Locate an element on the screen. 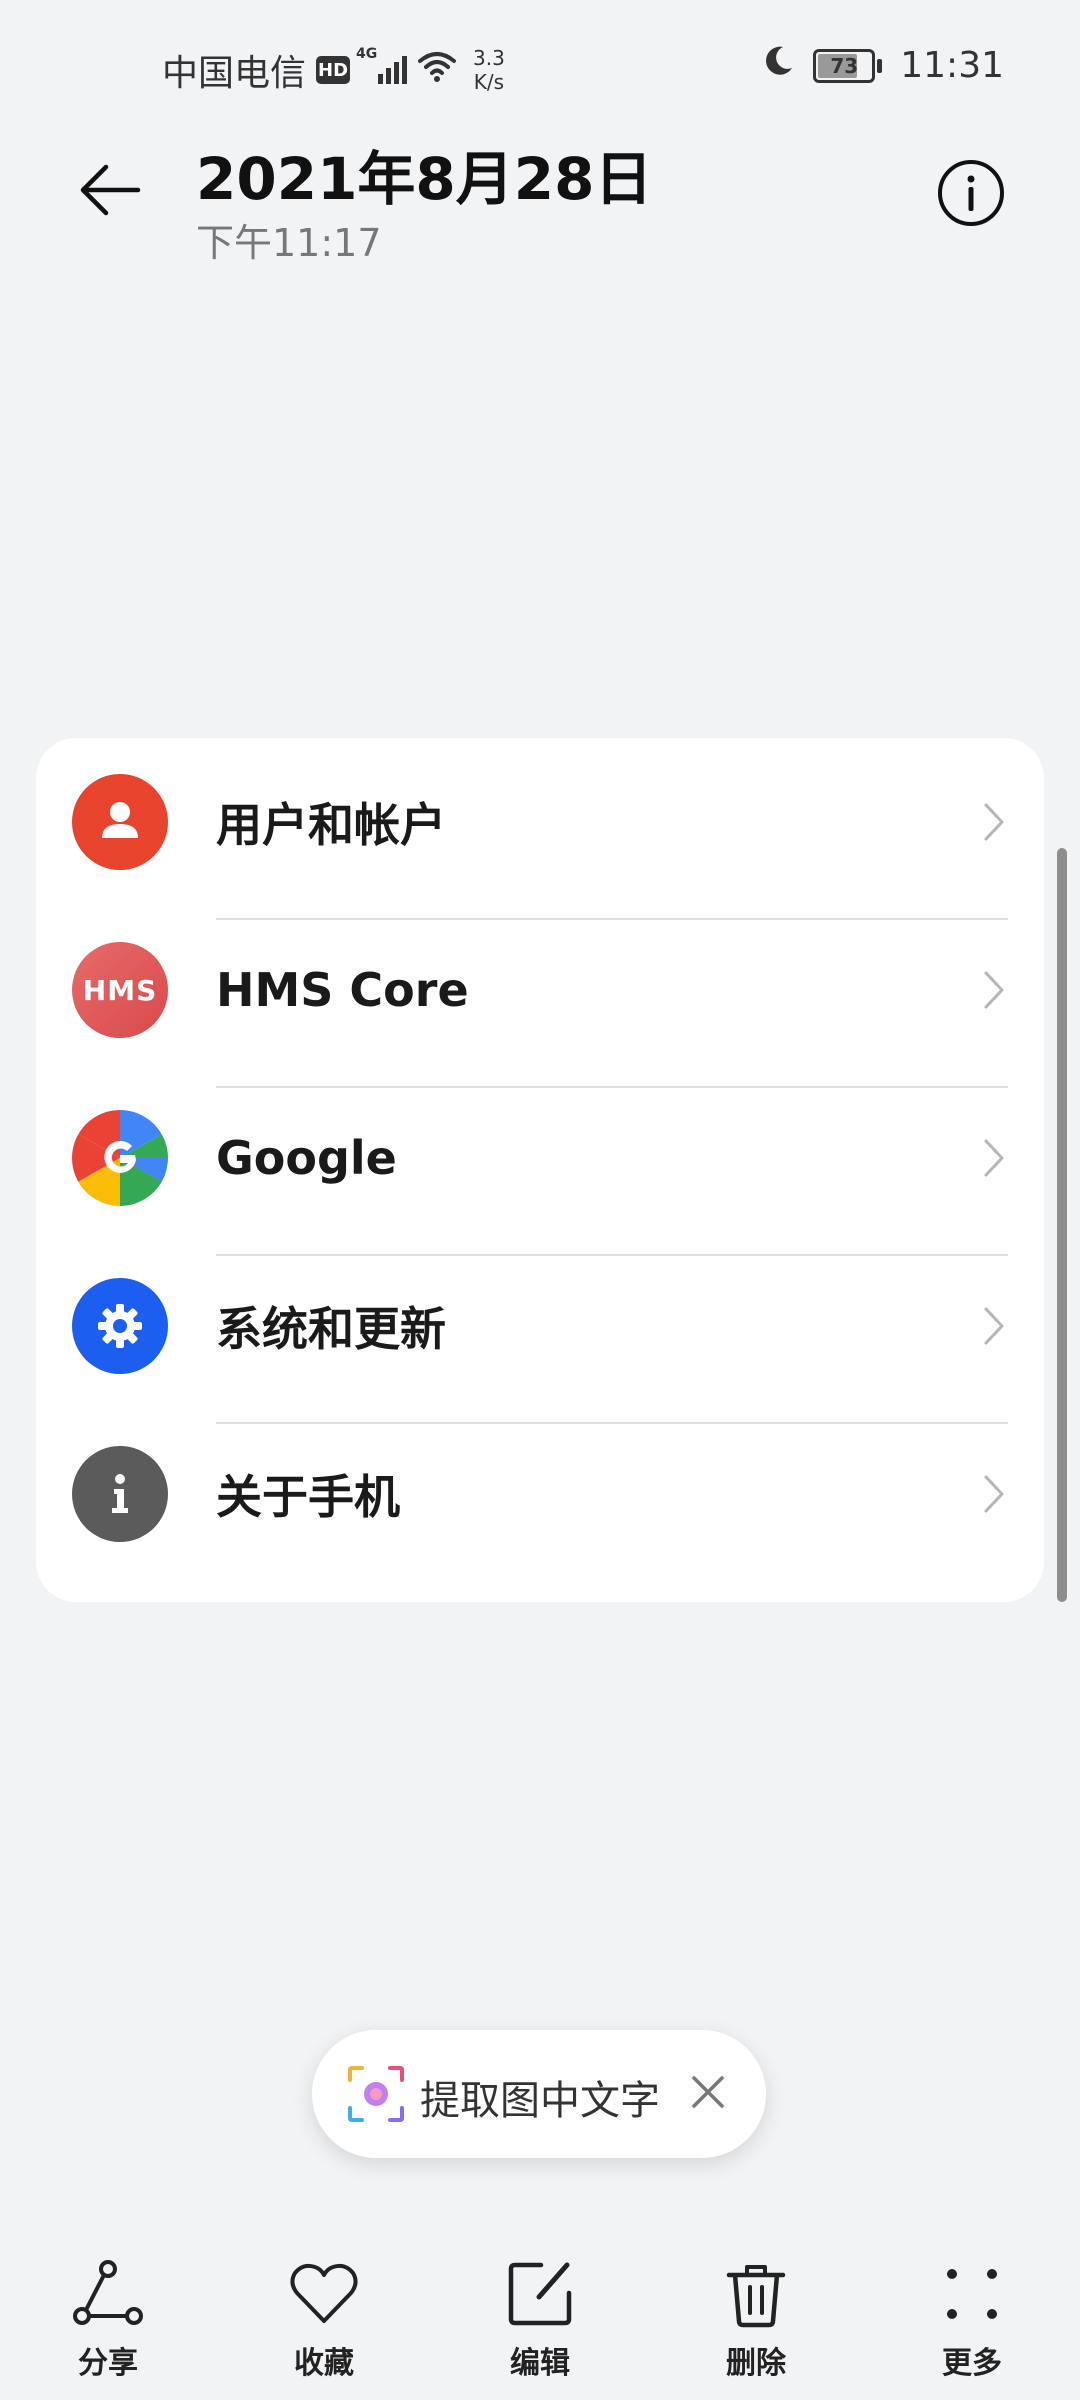 The height and width of the screenshot is (2400, 1080). edit-icon is located at coordinates (540, 2294).